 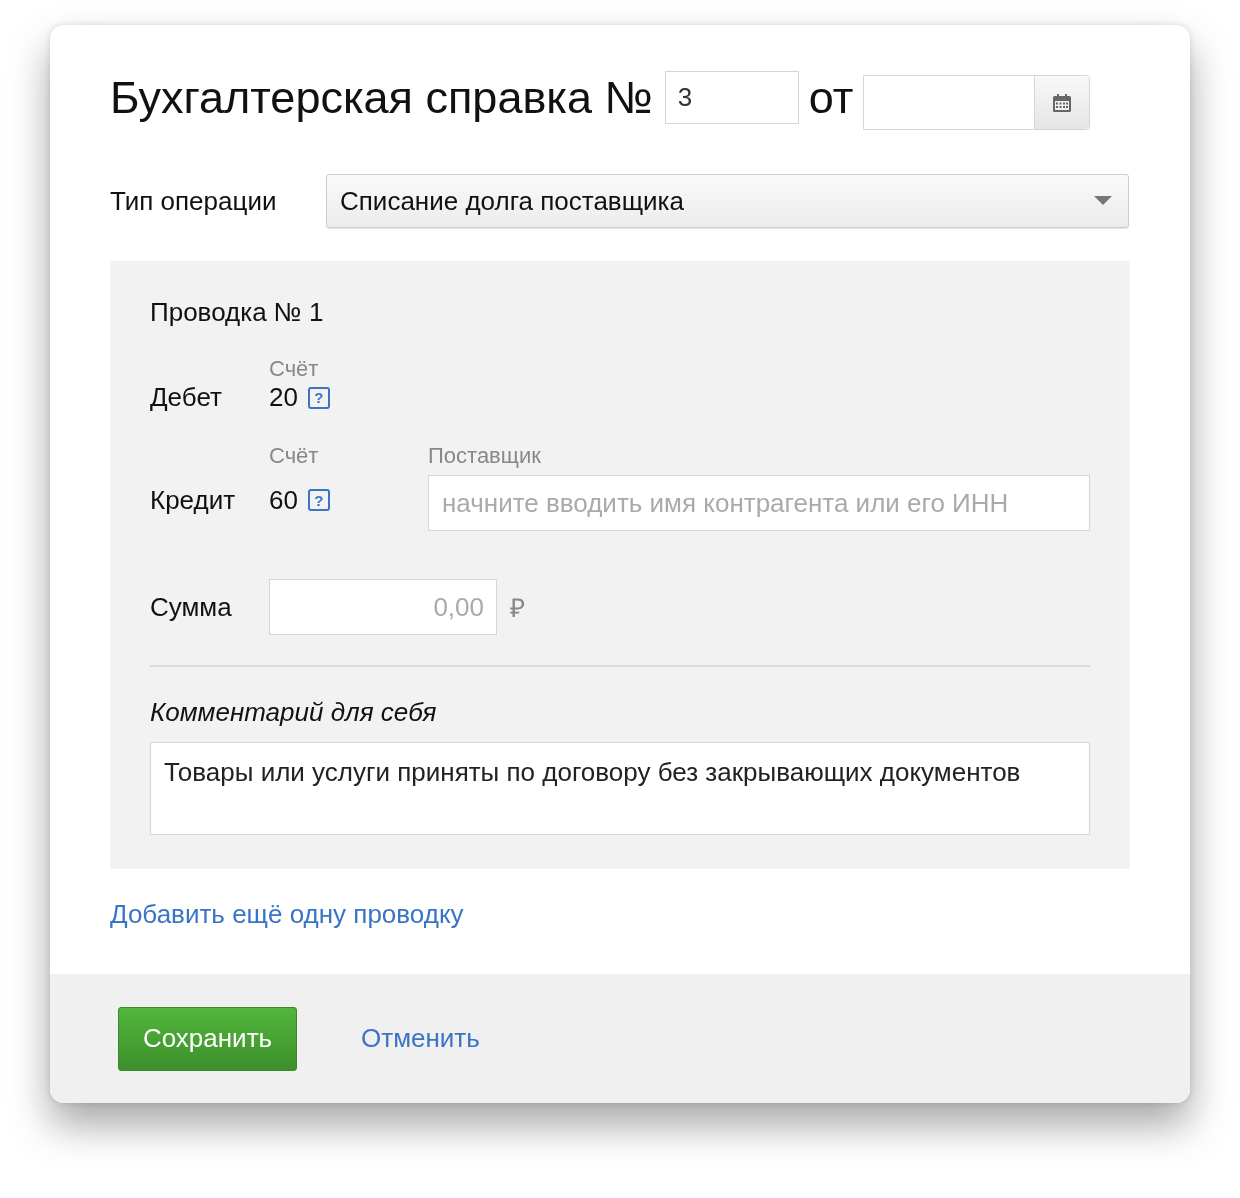 What do you see at coordinates (420, 1038) in the screenshot?
I see `cancel-link: Отменить` at bounding box center [420, 1038].